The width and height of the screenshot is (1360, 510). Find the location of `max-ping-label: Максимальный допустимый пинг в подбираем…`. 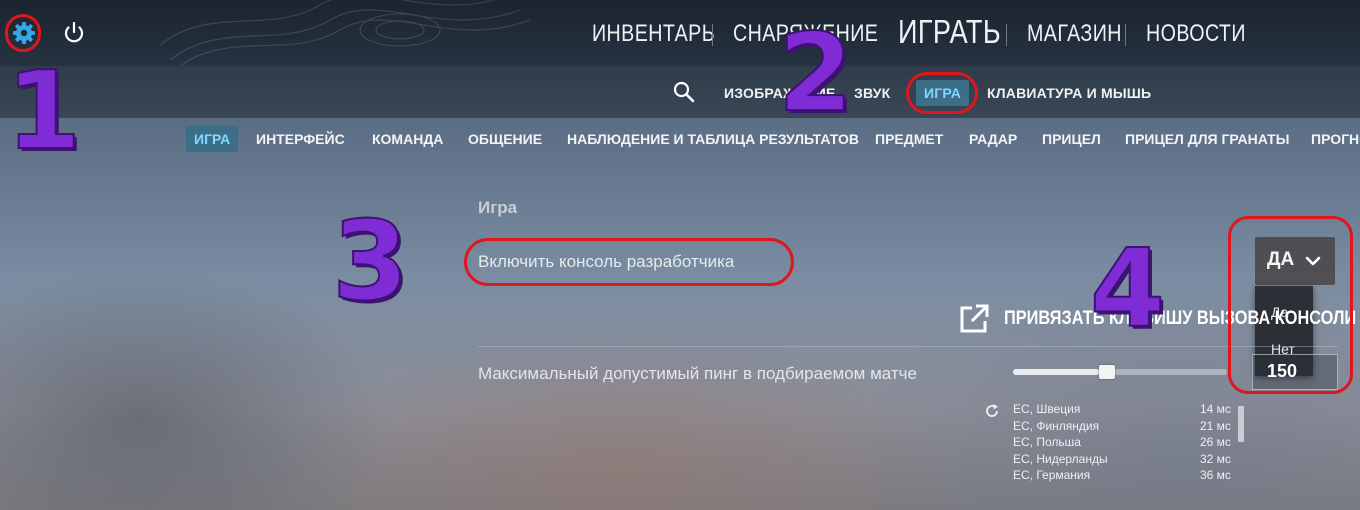

max-ping-label: Максимальный допустимый пинг в подбираем… is located at coordinates (697, 373).